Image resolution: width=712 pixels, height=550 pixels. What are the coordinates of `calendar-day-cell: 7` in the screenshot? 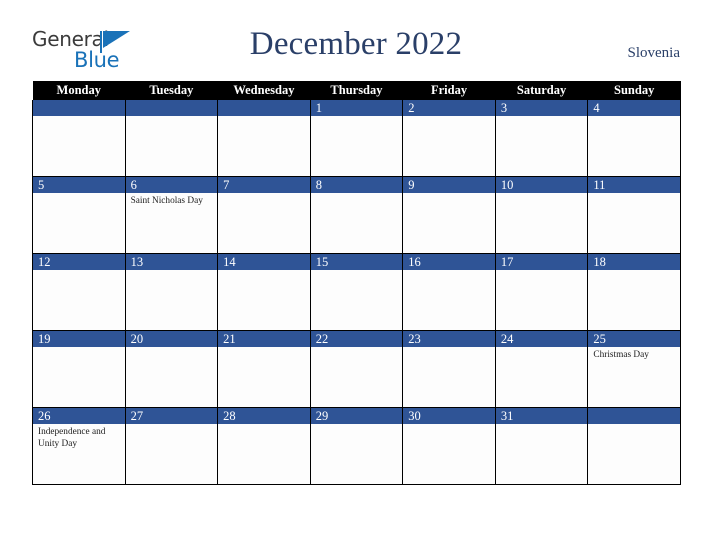 It's located at (264, 215).